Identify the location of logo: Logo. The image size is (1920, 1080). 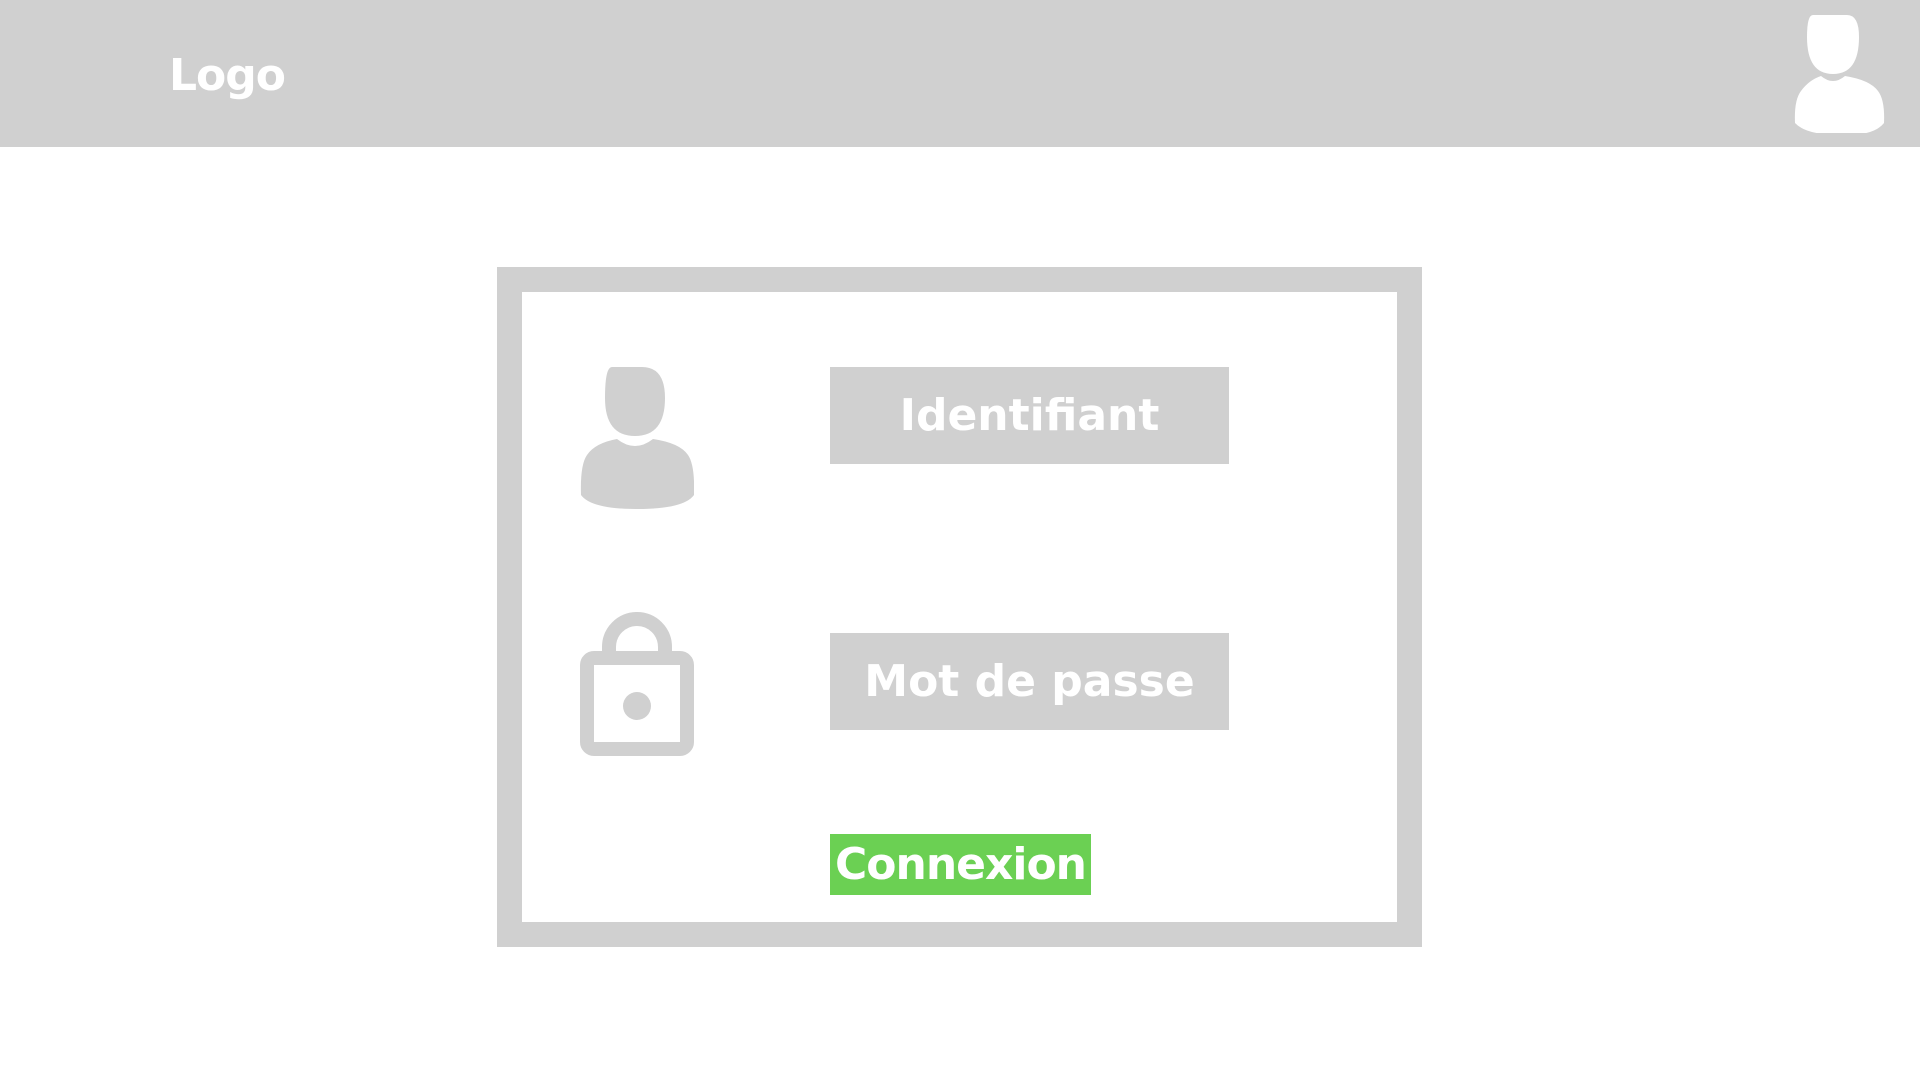
(227, 76).